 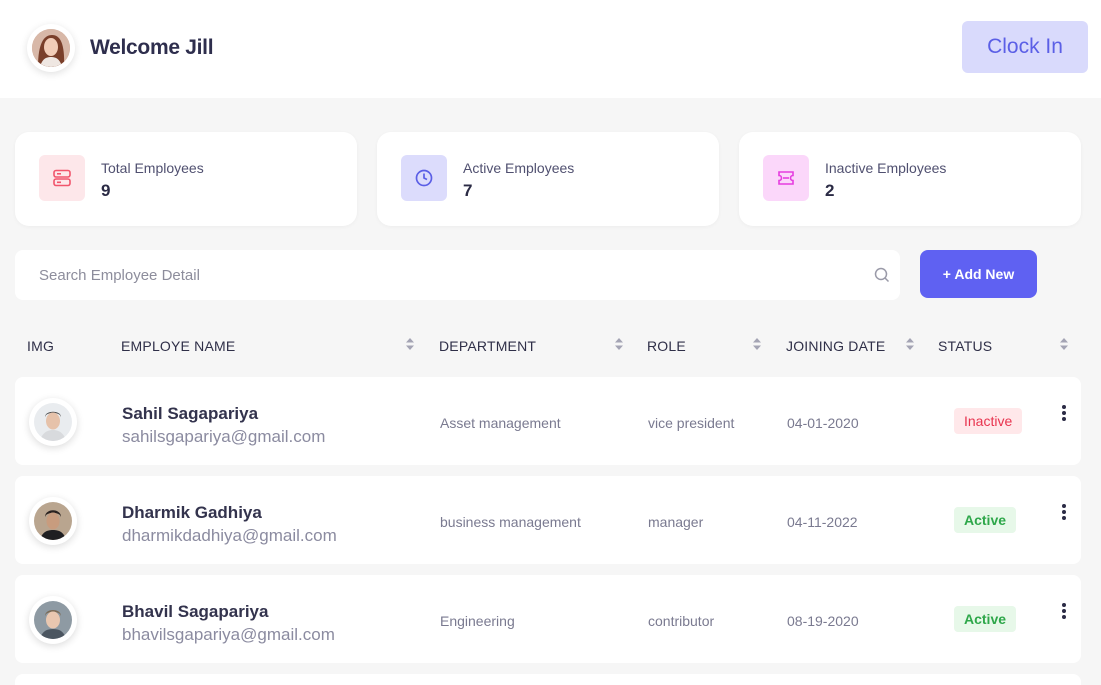 What do you see at coordinates (978, 274) in the screenshot?
I see `add-new-button: + Add New` at bounding box center [978, 274].